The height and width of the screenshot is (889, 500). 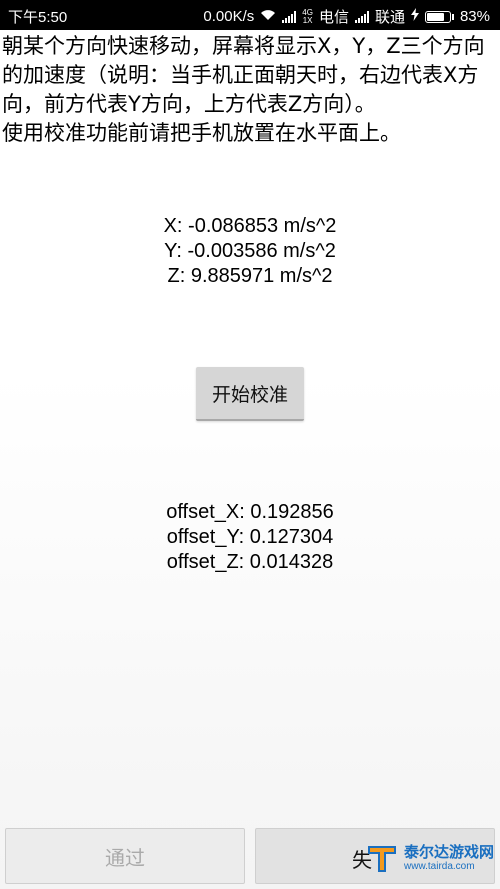 What do you see at coordinates (439, 16) in the screenshot?
I see `battery-icon` at bounding box center [439, 16].